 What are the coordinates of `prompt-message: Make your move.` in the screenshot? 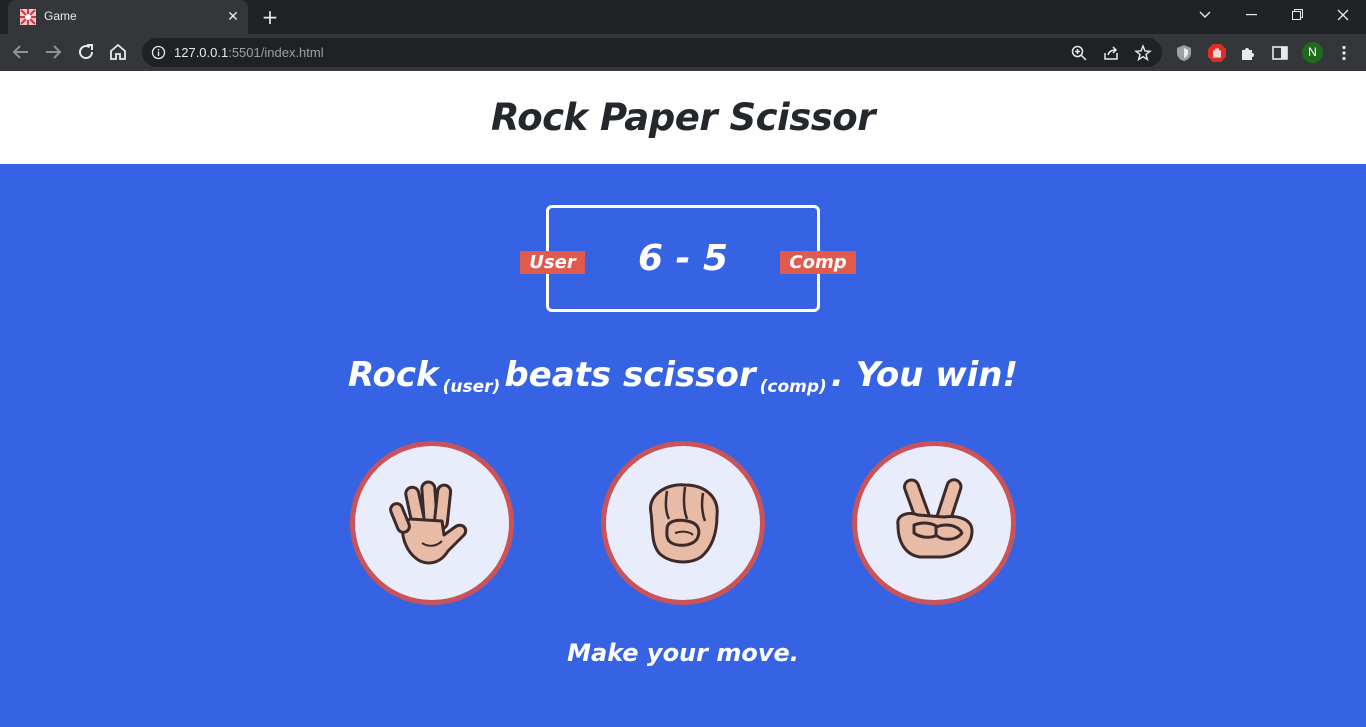 It's located at (683, 653).